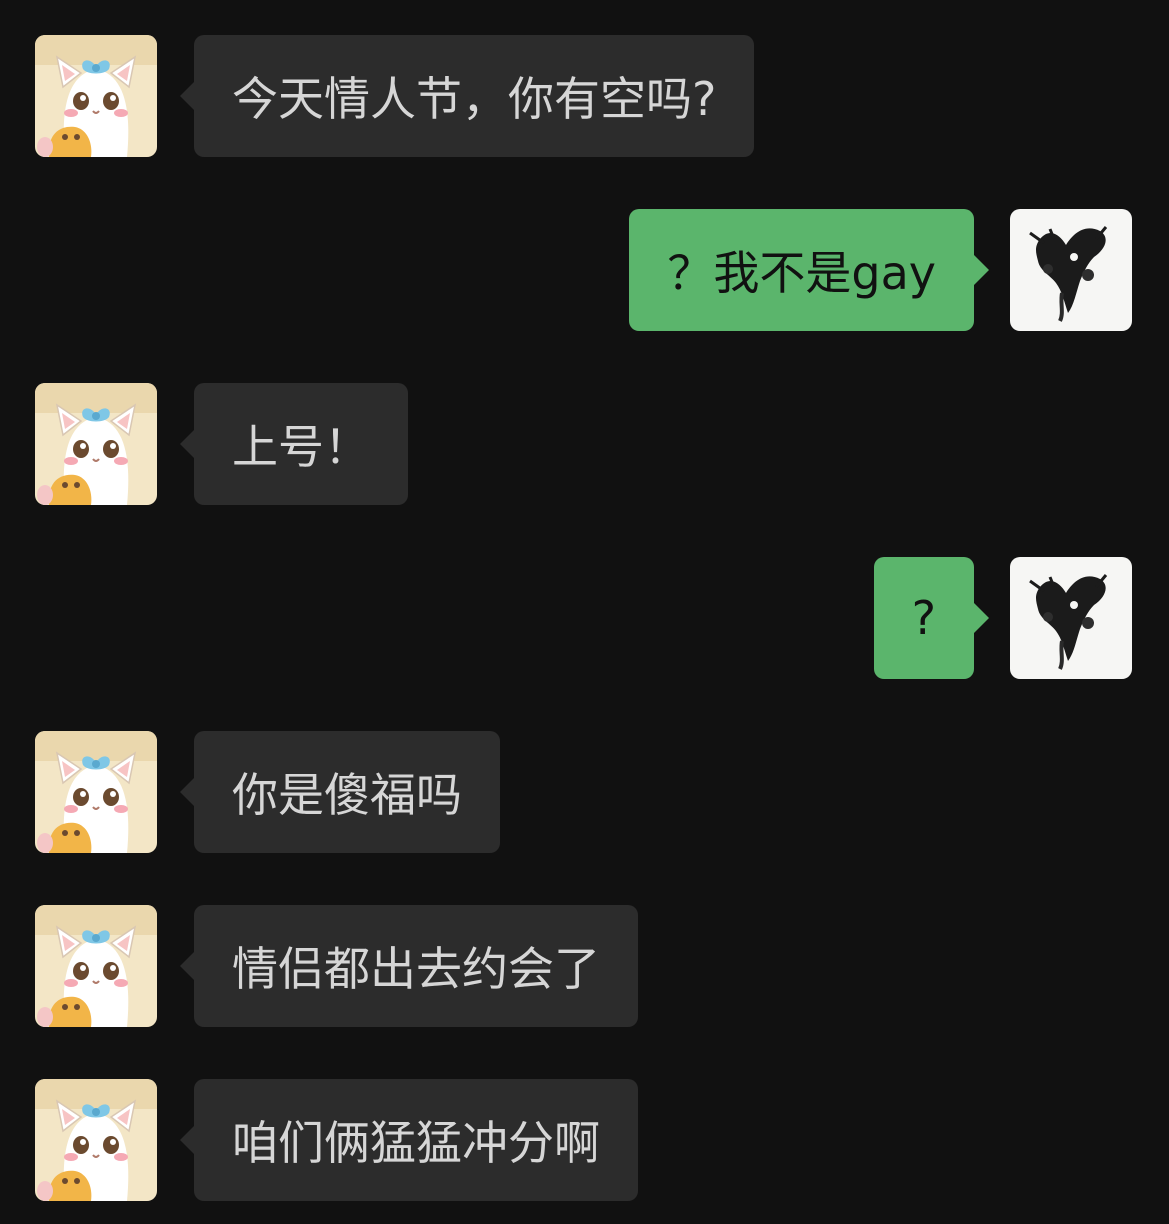 The width and height of the screenshot is (1169, 1224). Describe the element at coordinates (584, 619) in the screenshot. I see `outgoing-message: ?` at that location.